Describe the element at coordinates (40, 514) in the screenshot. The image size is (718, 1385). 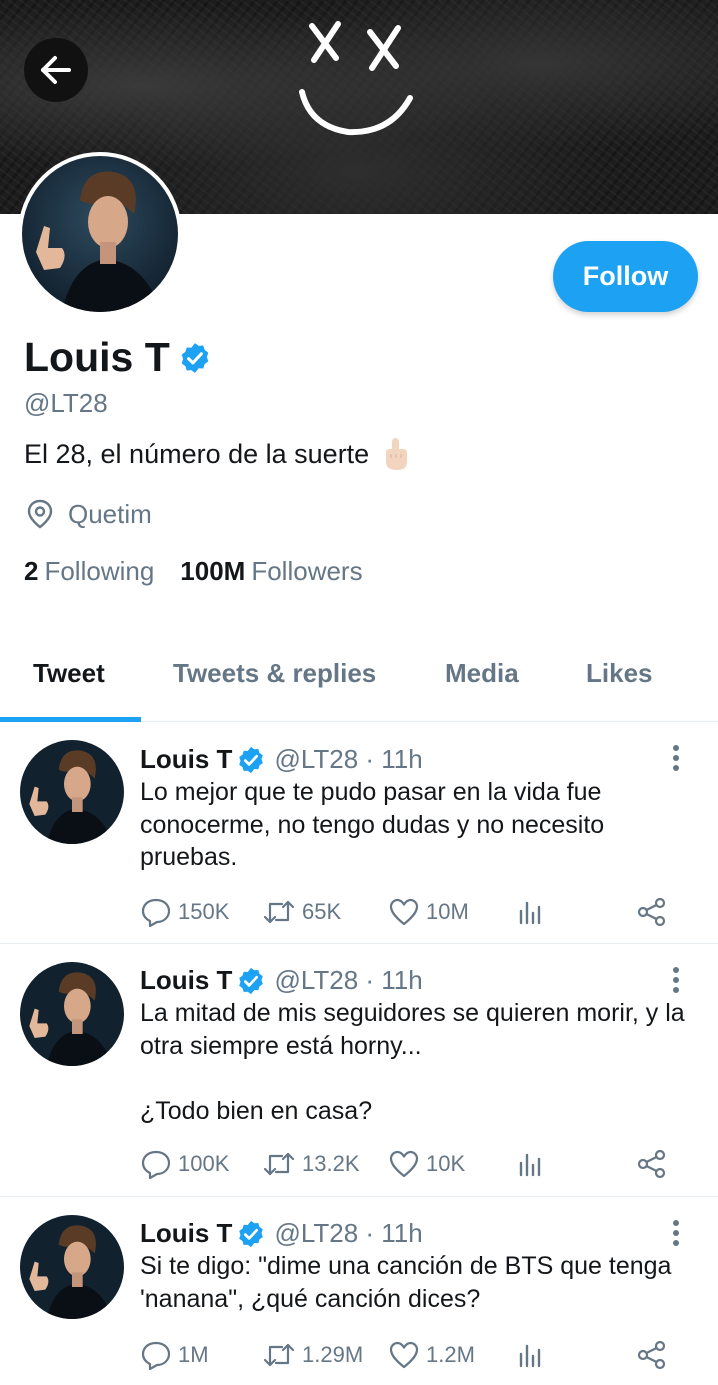
I see `location-pin-icon` at that location.